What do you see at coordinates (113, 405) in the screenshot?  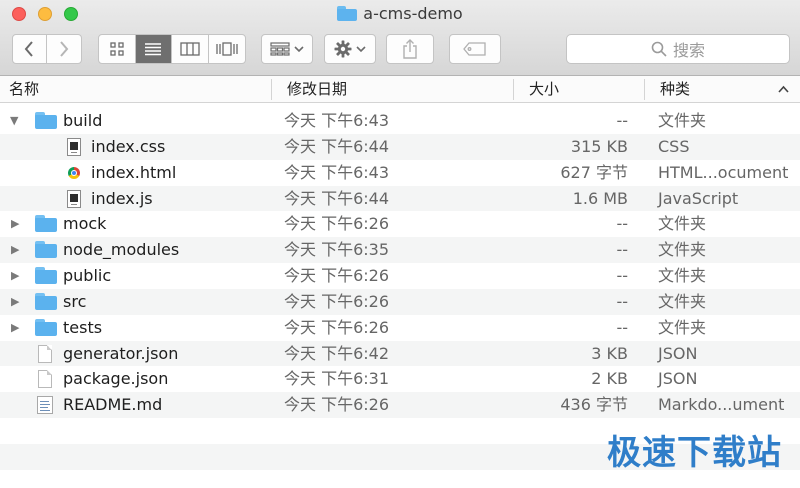 I see `file-name: README.md` at bounding box center [113, 405].